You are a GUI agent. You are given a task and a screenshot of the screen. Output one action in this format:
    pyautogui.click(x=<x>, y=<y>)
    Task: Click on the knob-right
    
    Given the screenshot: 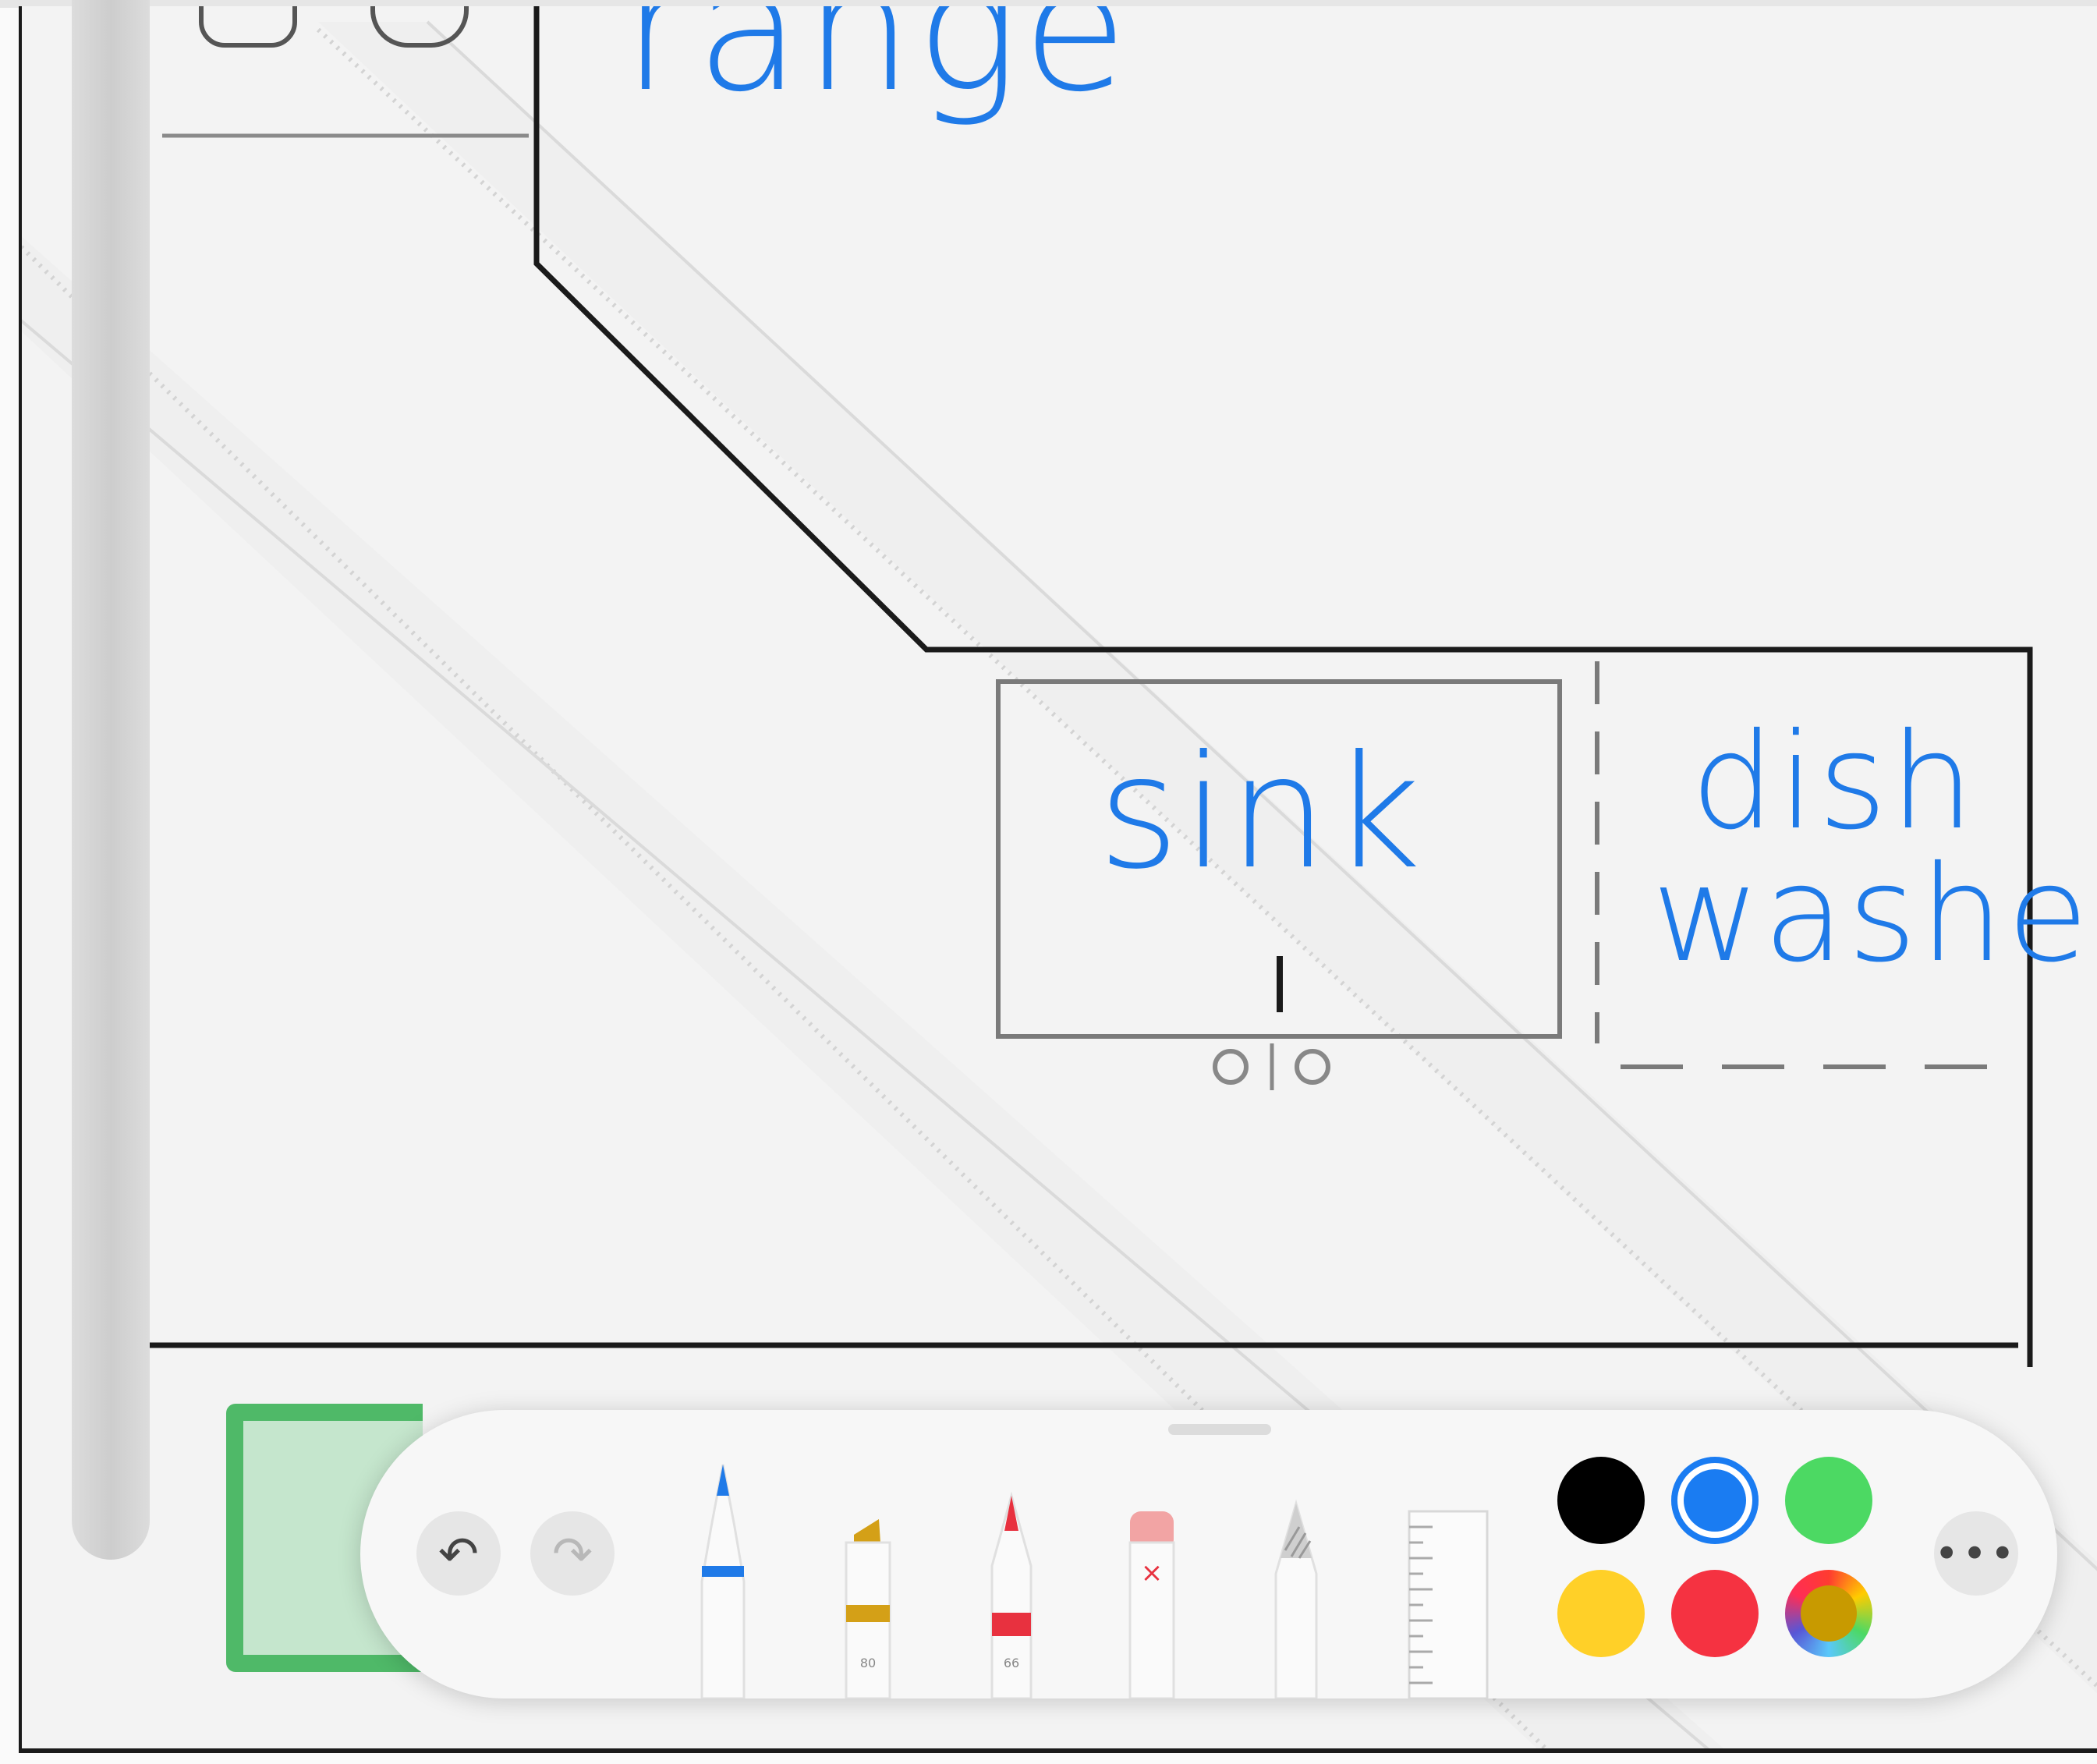 What is the action you would take?
    pyautogui.click(x=1312, y=1067)
    